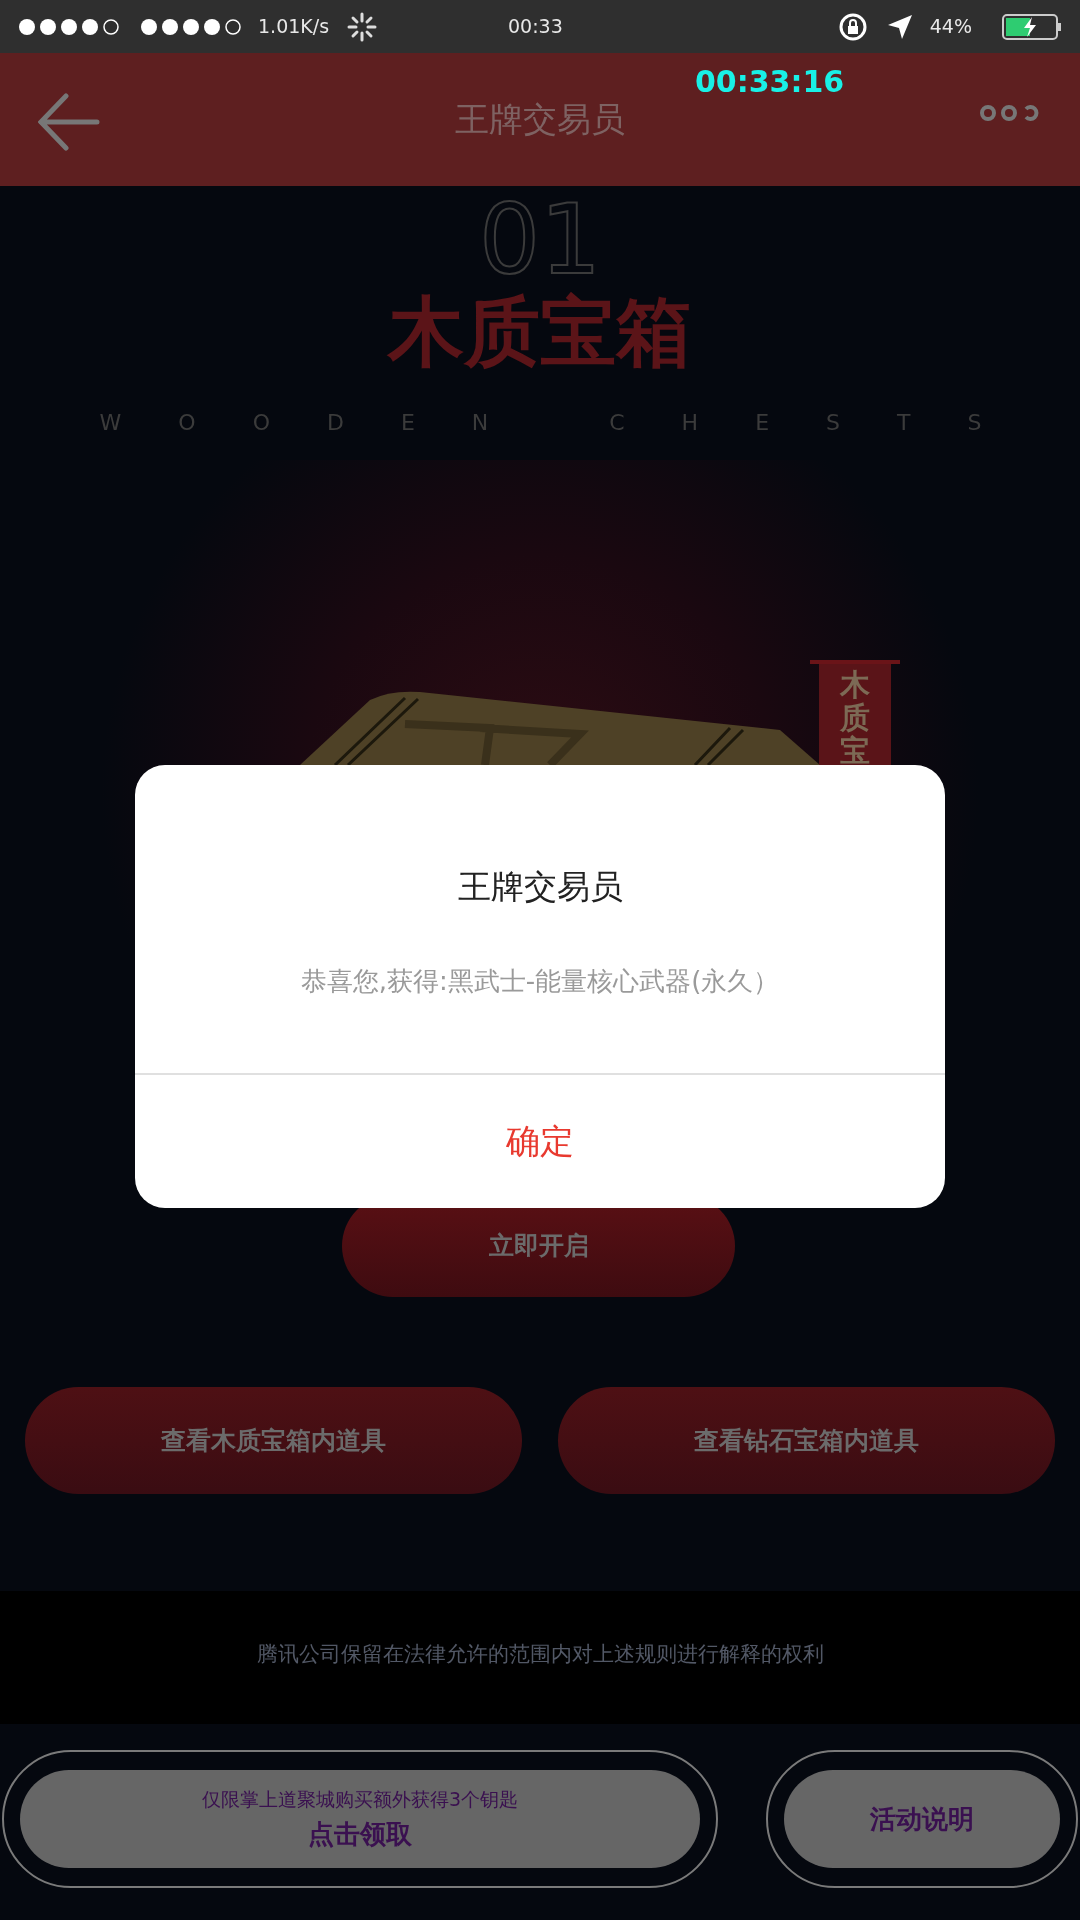 The image size is (1080, 1920). Describe the element at coordinates (273, 1440) in the screenshot. I see `view-items-button: 查看木质宝箱内道具` at that location.